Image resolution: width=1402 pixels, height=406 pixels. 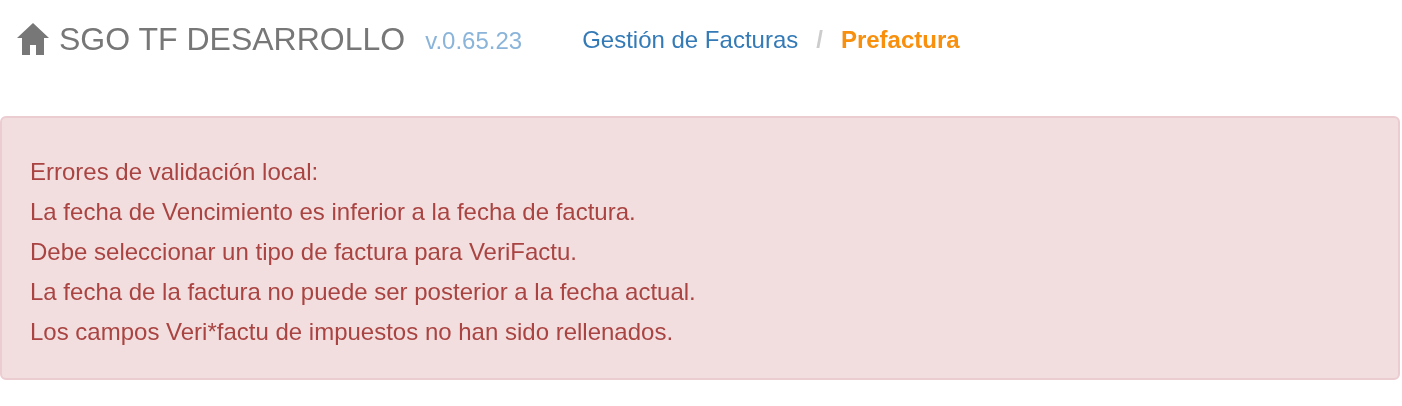 I want to click on app-title: SGO TF DESARROLLO, so click(x=232, y=39).